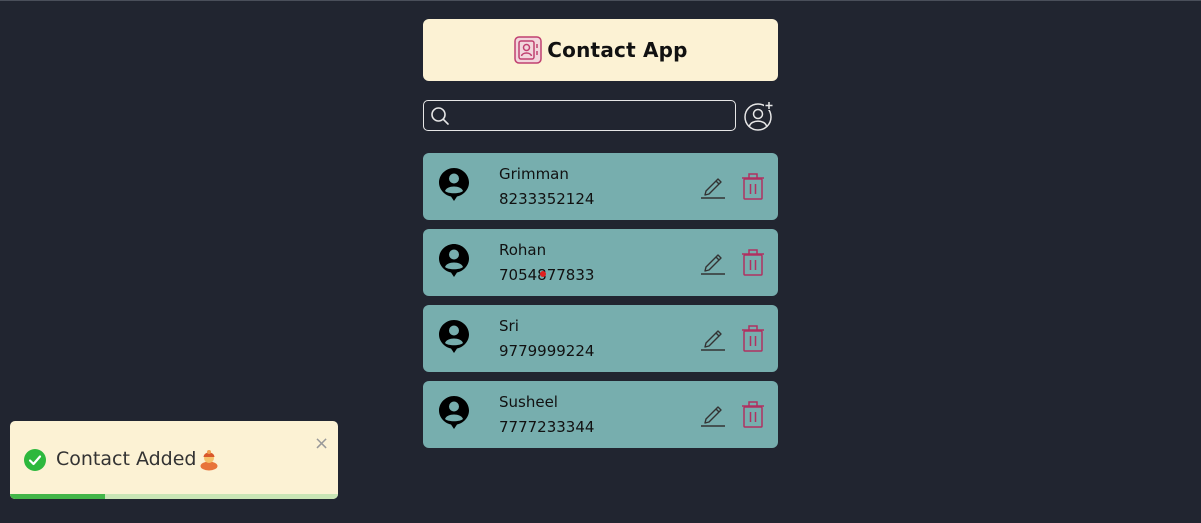 Image resolution: width=1201 pixels, height=523 pixels. I want to click on add-user-icon, so click(759, 116).